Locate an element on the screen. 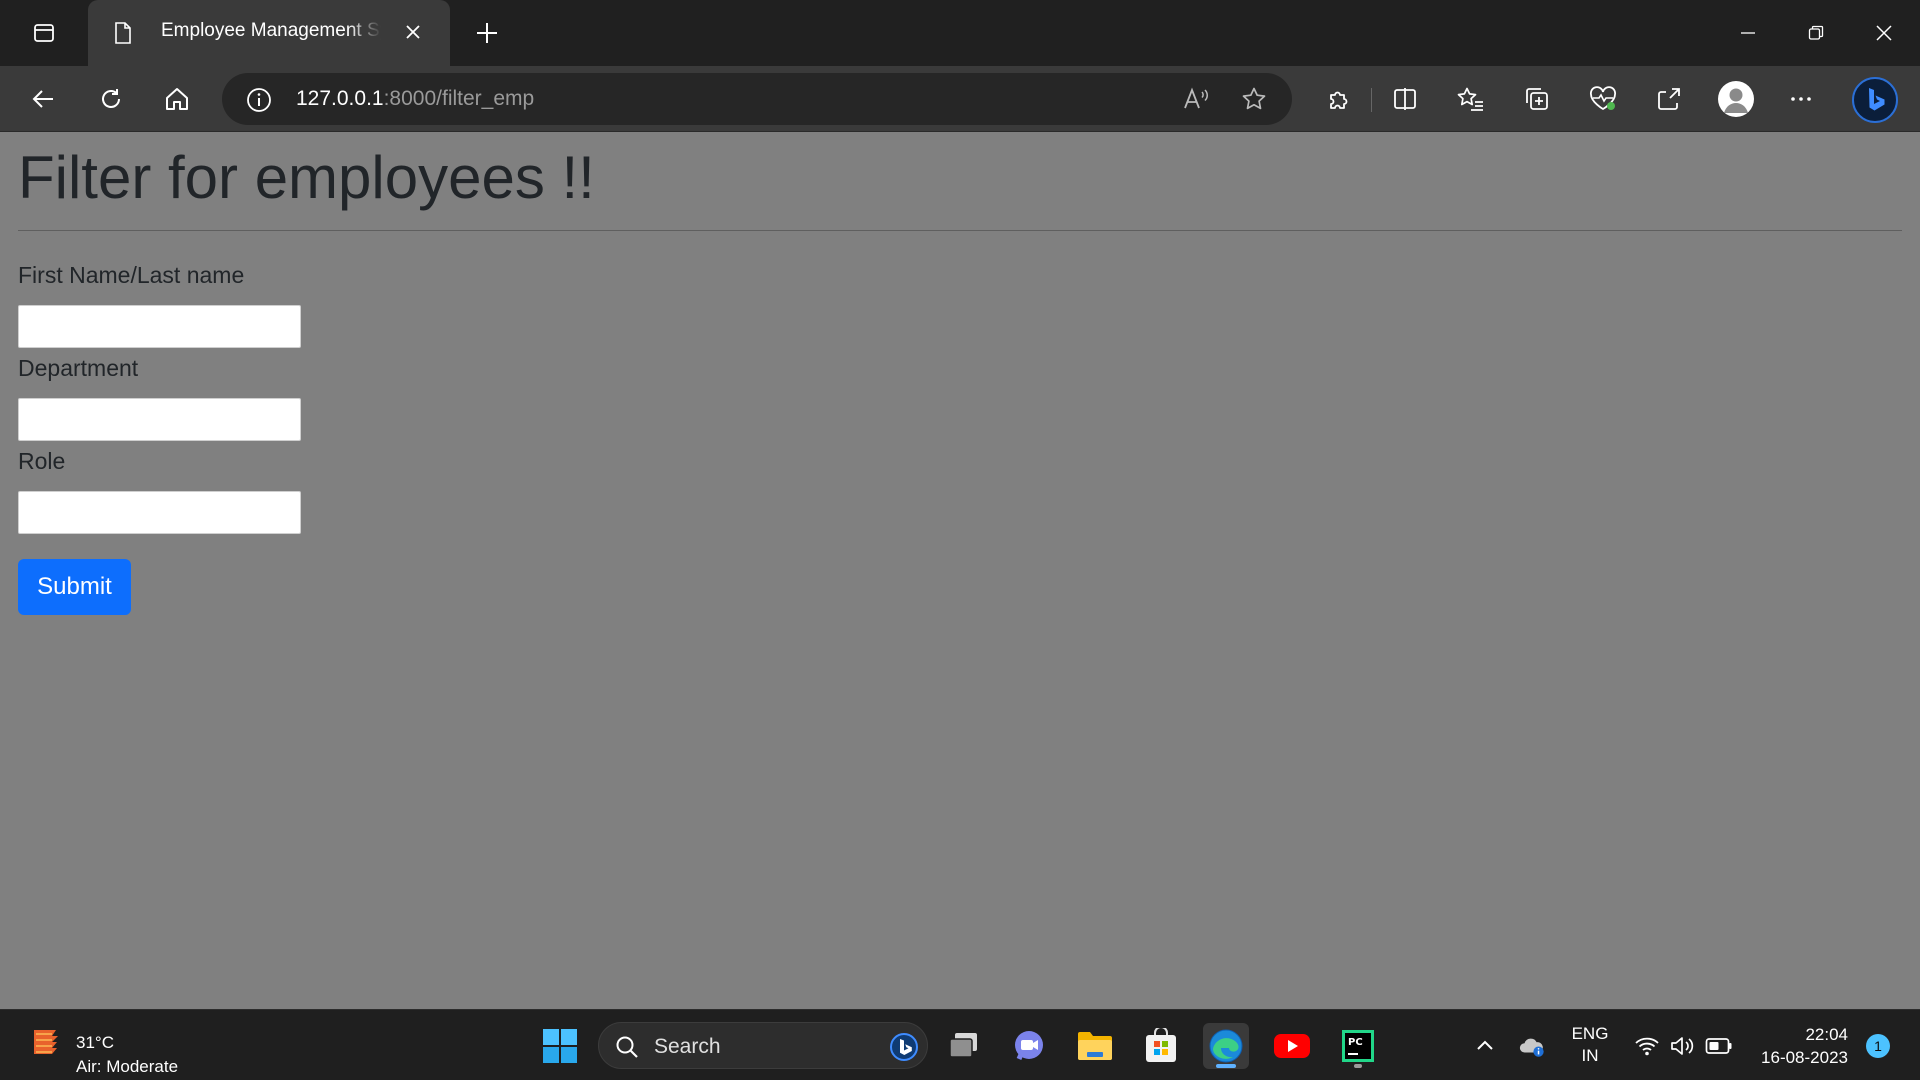  close-icon is located at coordinates (1884, 33).